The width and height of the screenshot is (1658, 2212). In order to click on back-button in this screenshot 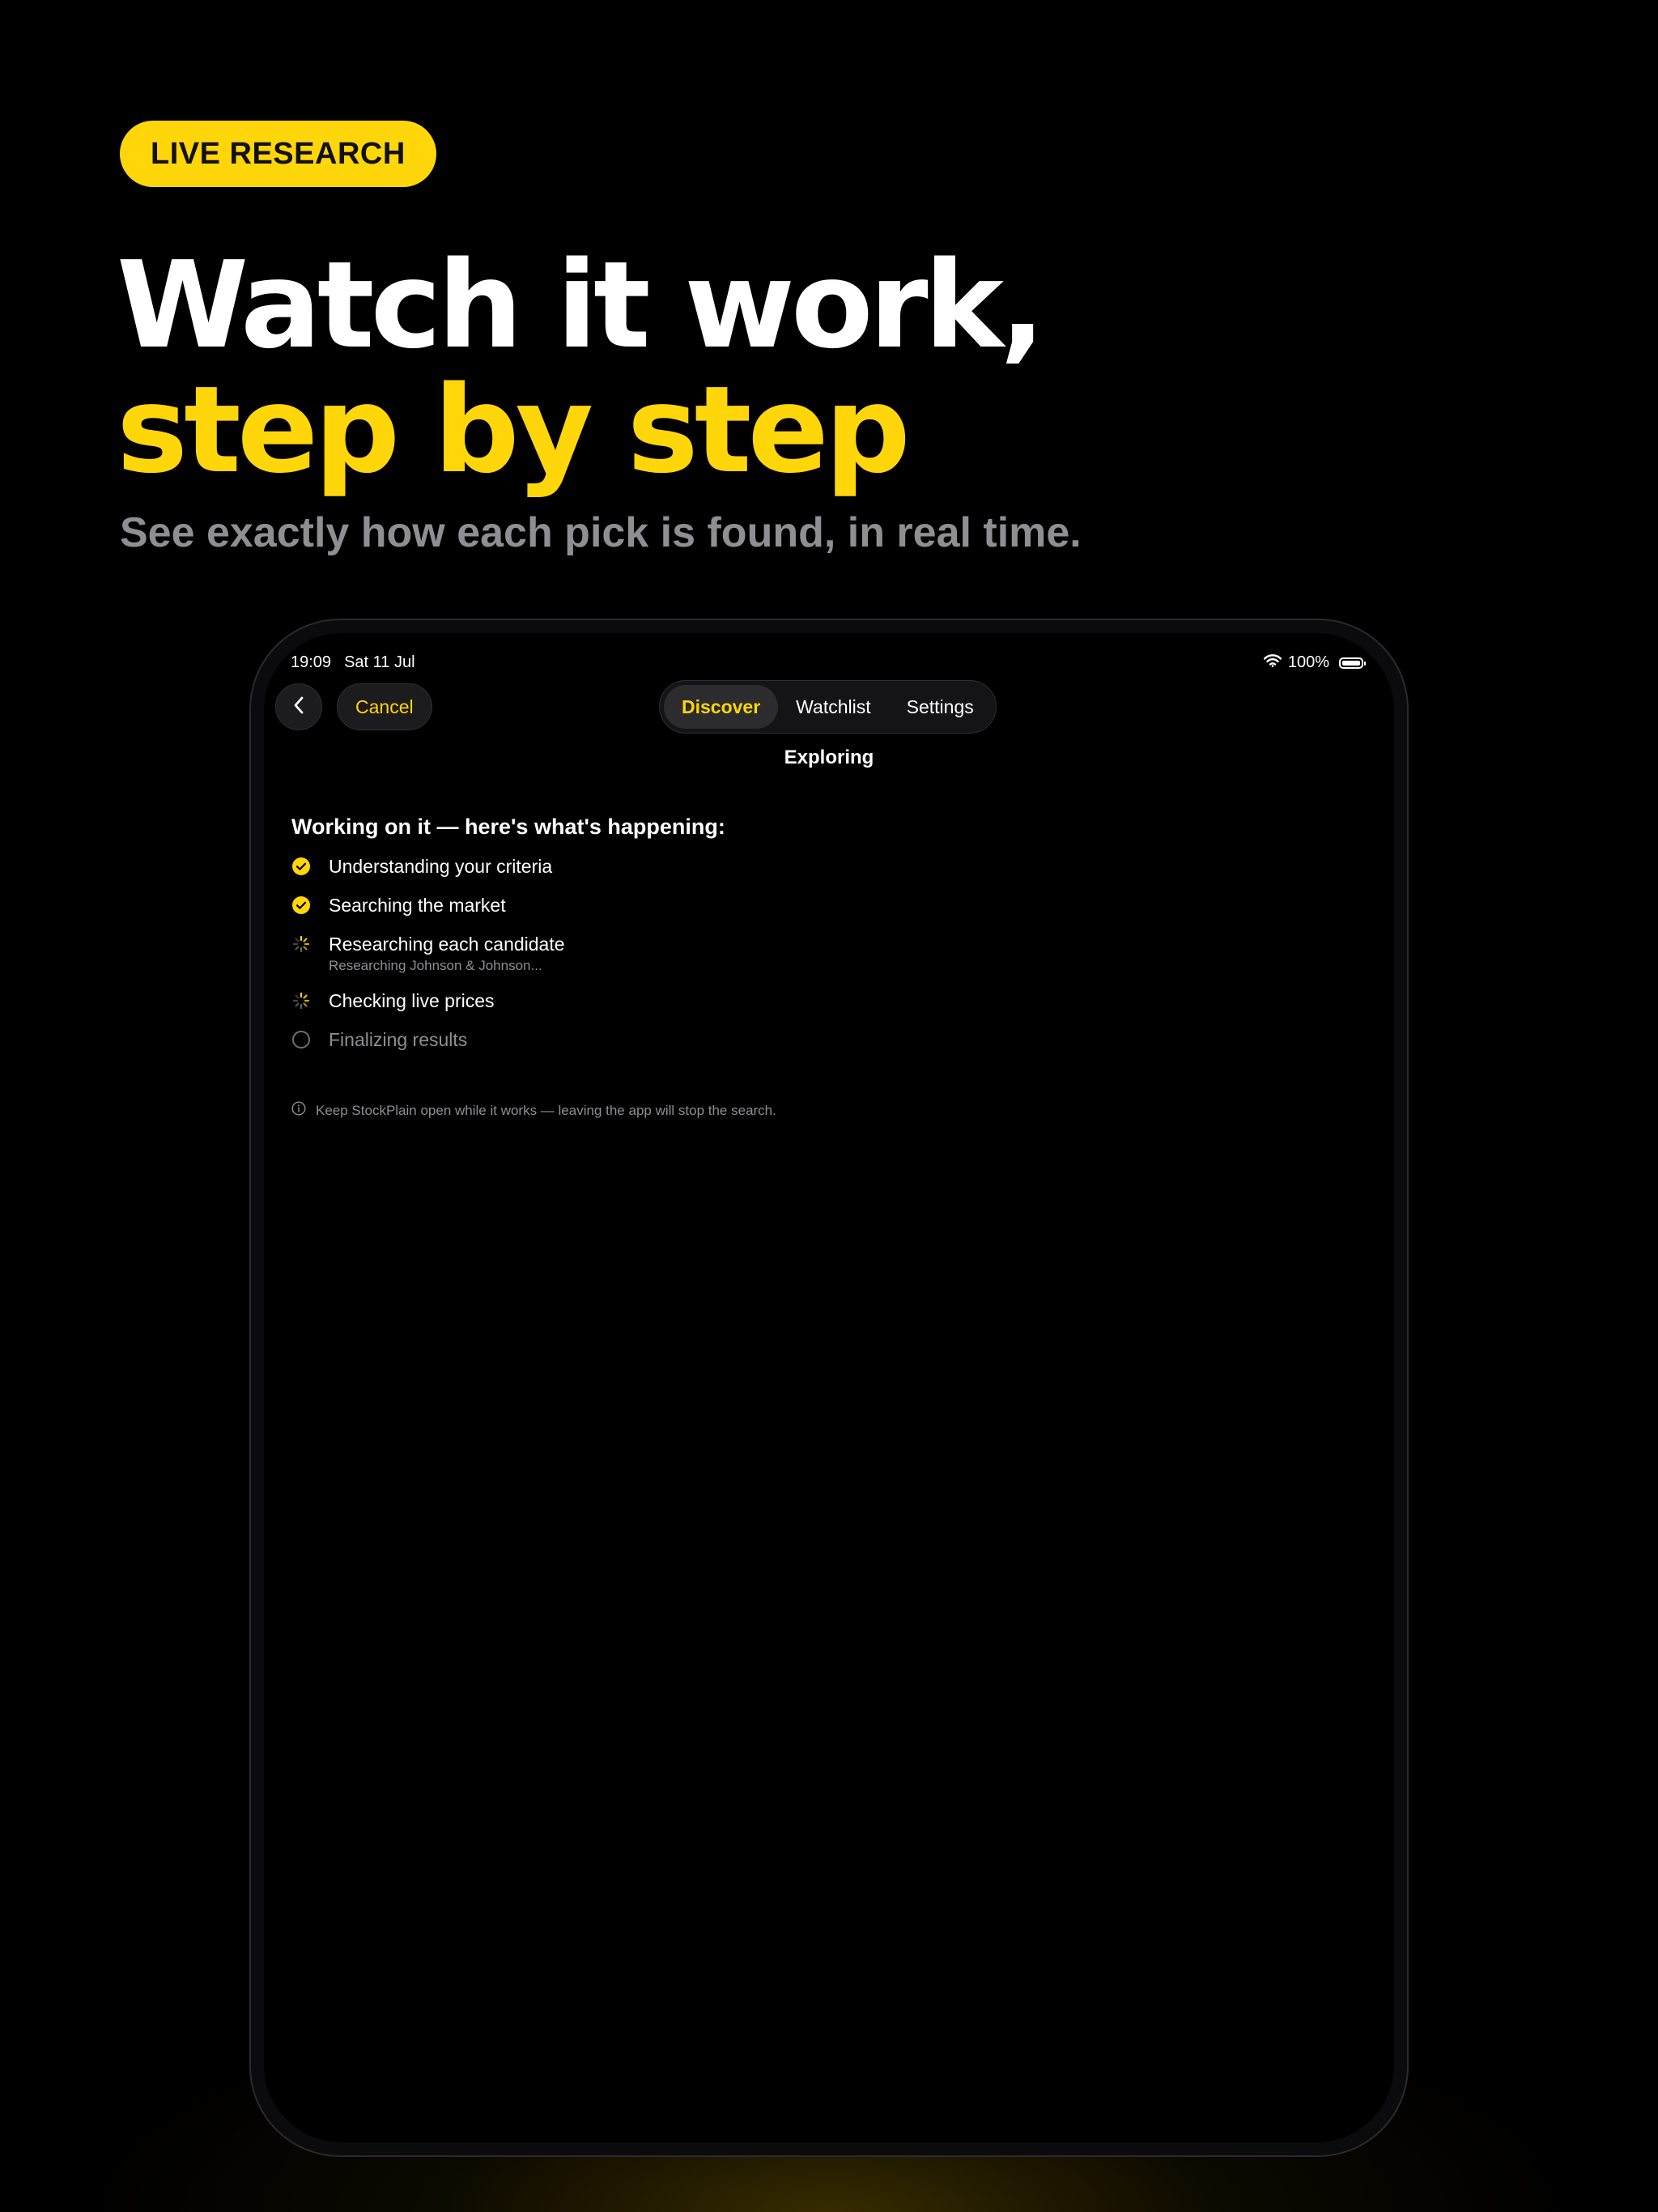, I will do `click(298, 707)`.